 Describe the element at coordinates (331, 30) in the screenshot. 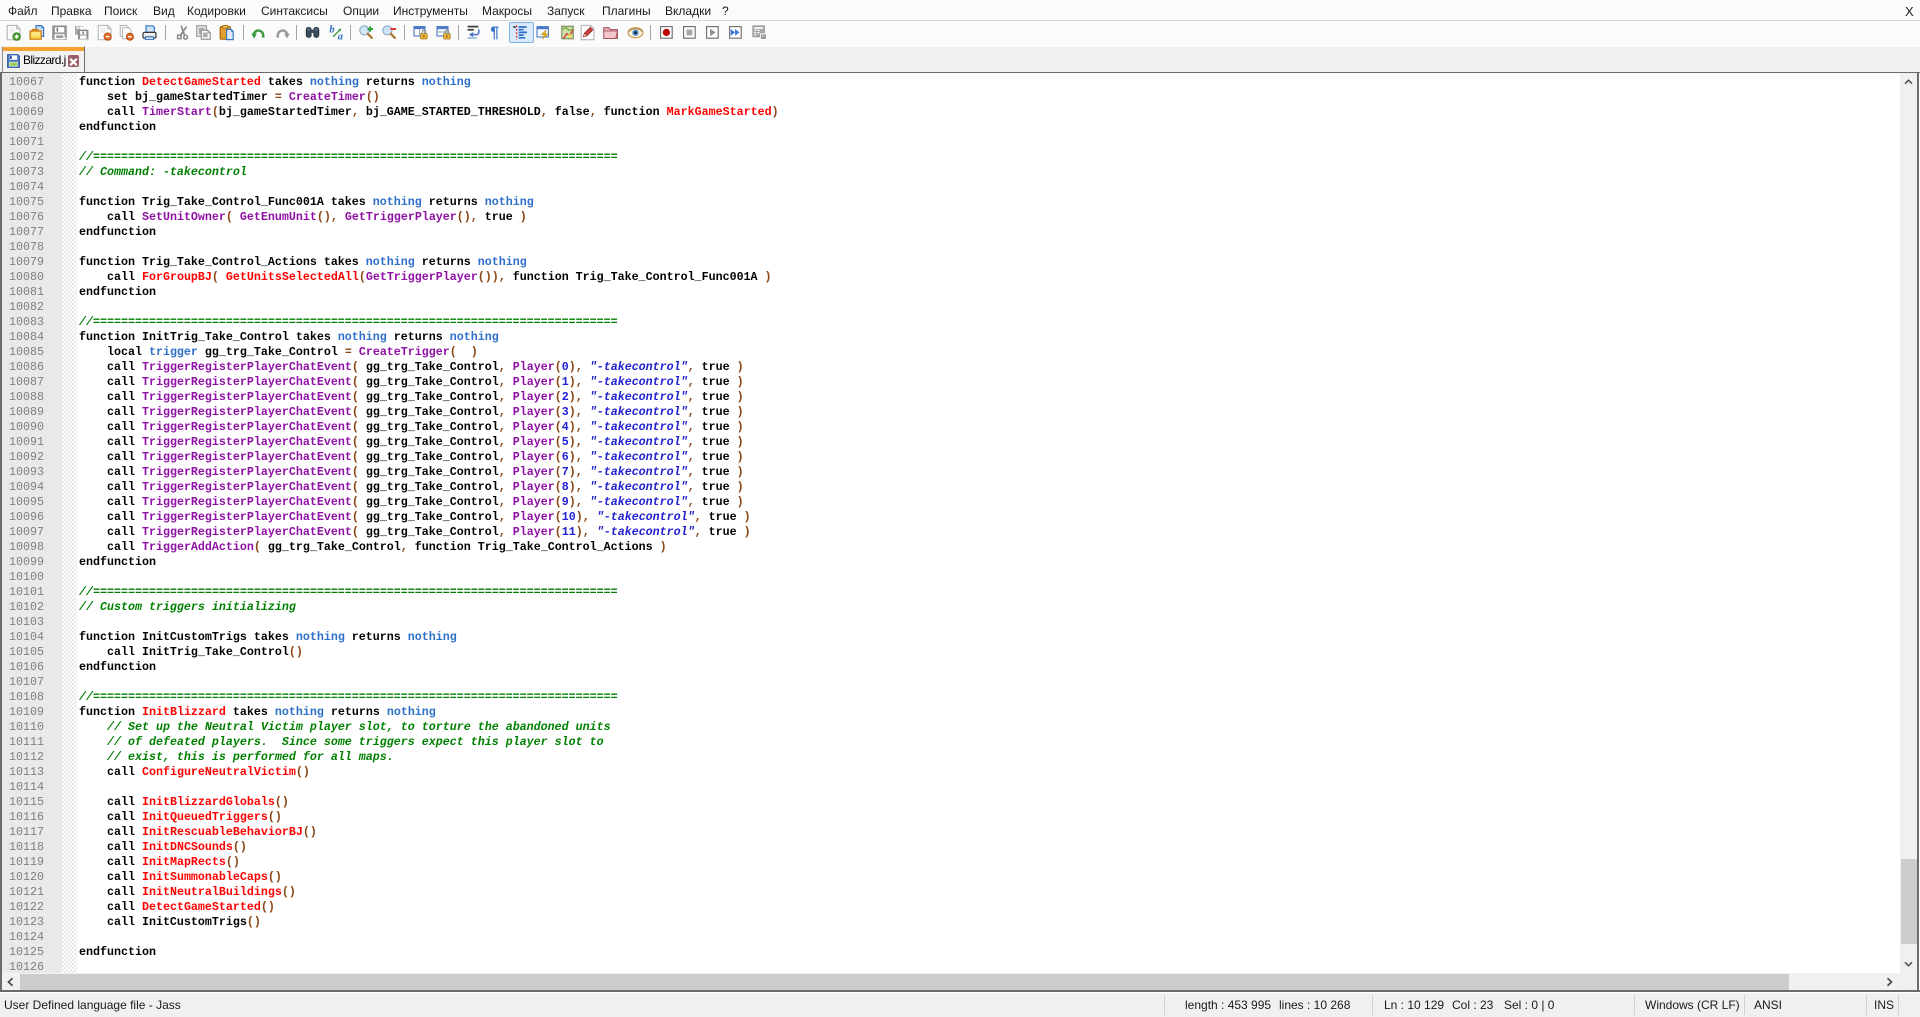

I see `svg-text: b` at that location.